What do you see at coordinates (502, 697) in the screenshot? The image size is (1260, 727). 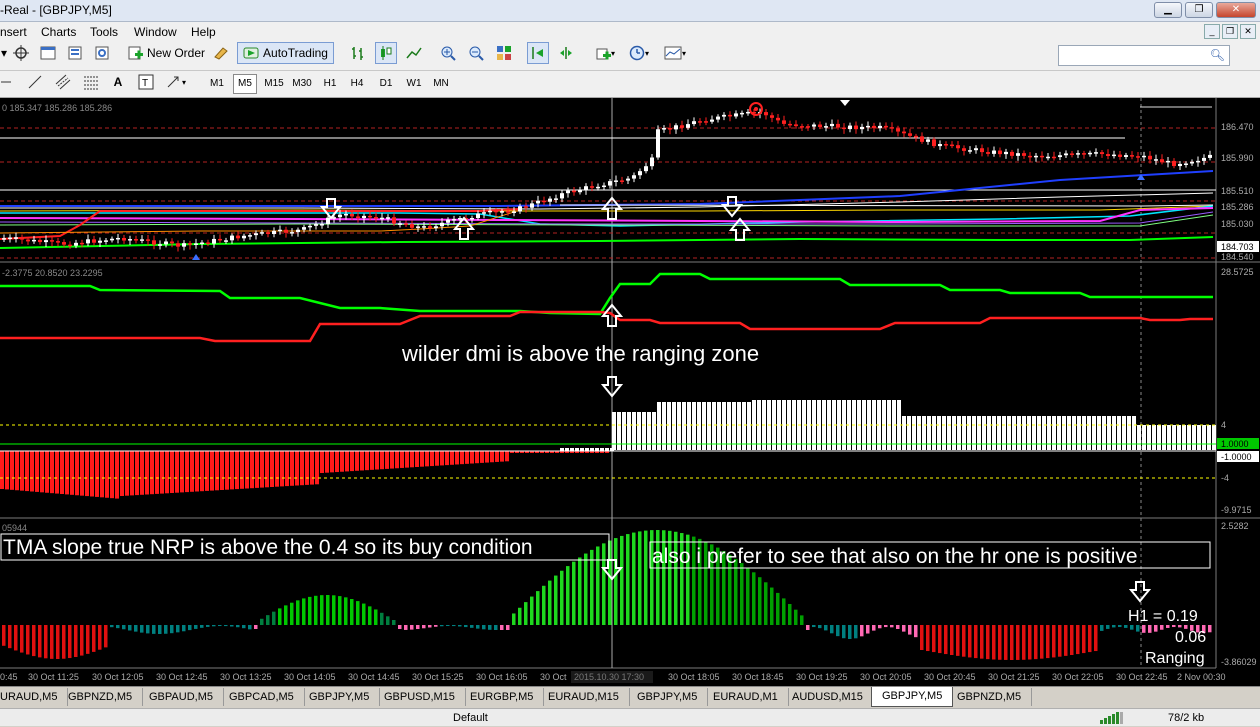 I see `chart-tab: EURGBP,M5` at bounding box center [502, 697].